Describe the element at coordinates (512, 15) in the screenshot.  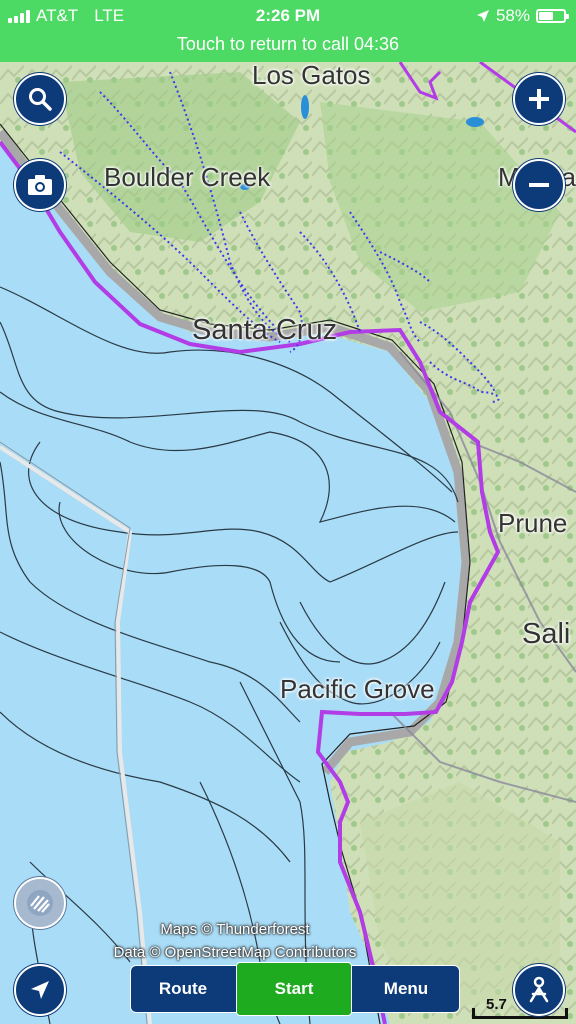
I see `battery-percent: 58%` at that location.